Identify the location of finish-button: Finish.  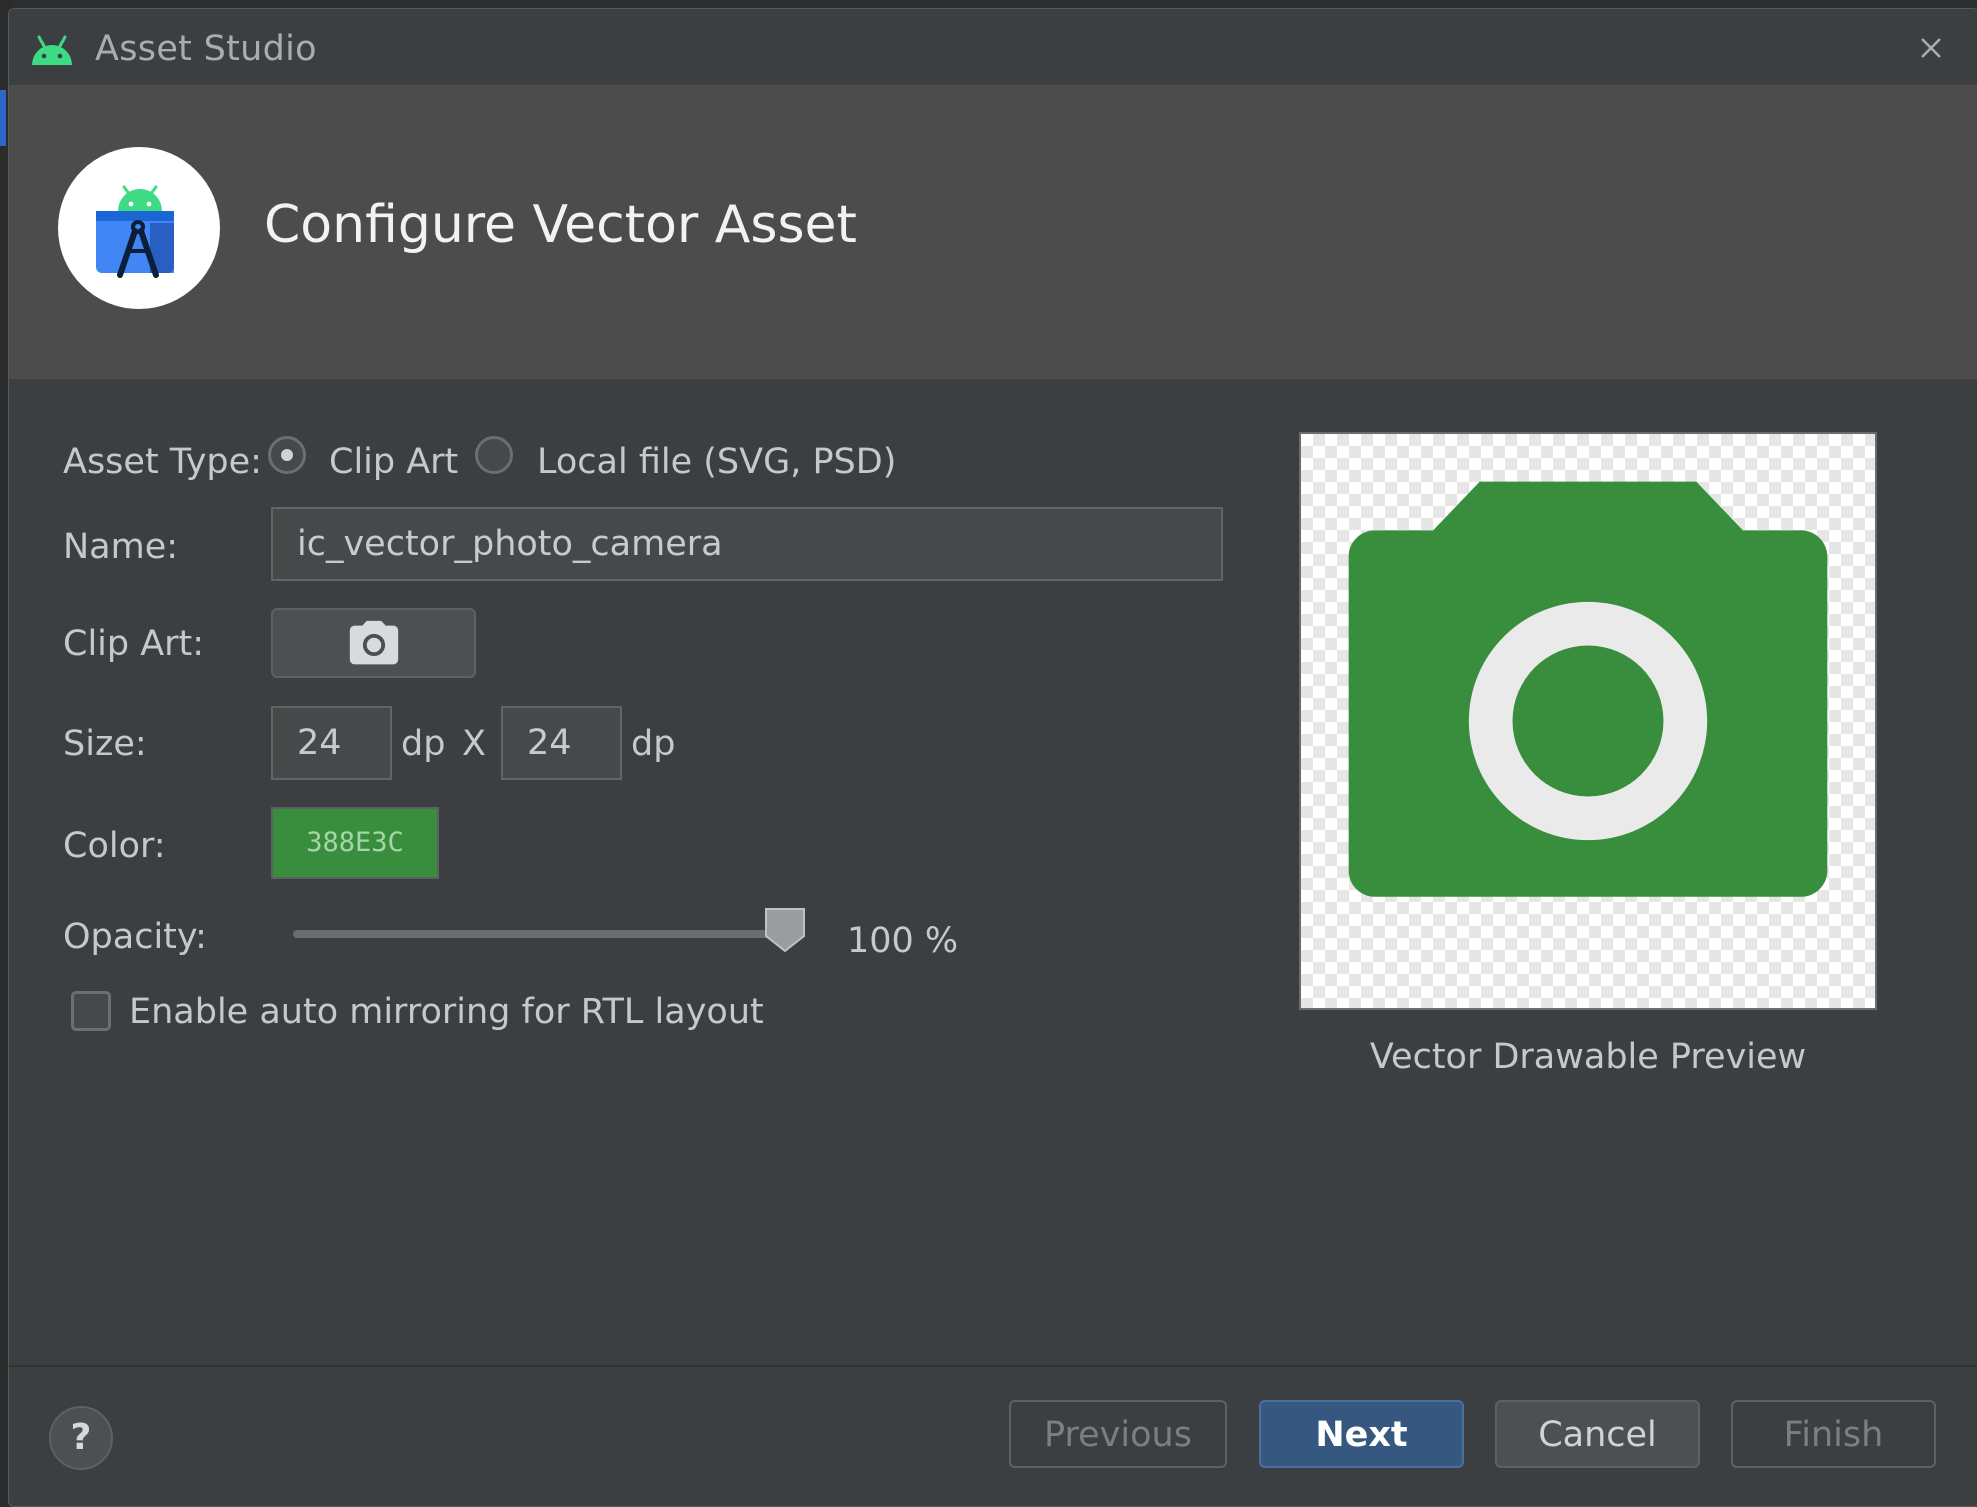
(1833, 1434).